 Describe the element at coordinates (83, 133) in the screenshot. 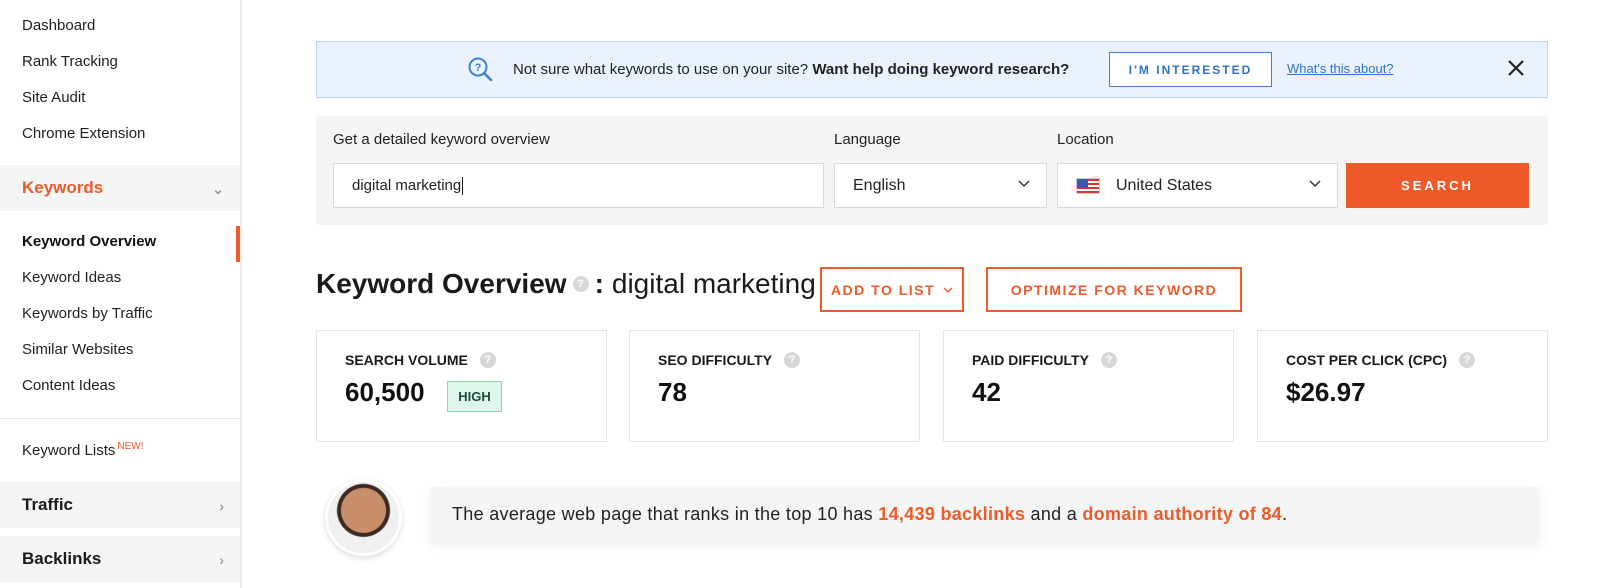

I see `sidebar-item-chrome-extension: Chrome Extension` at that location.